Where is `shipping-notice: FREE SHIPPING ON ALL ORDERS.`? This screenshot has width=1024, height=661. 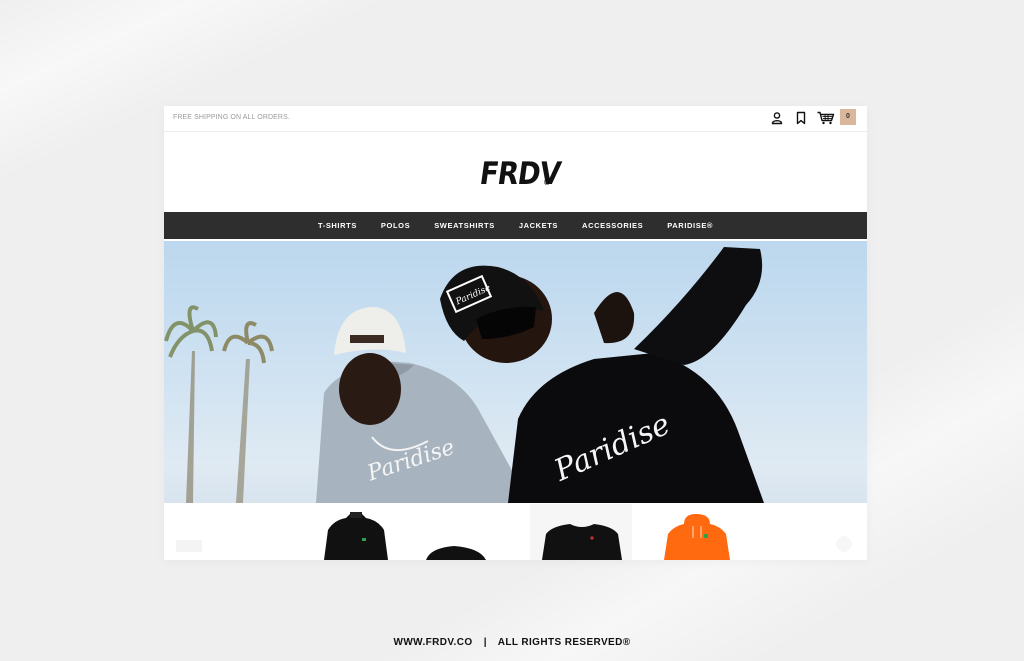
shipping-notice: FREE SHIPPING ON ALL ORDERS. is located at coordinates (231, 117).